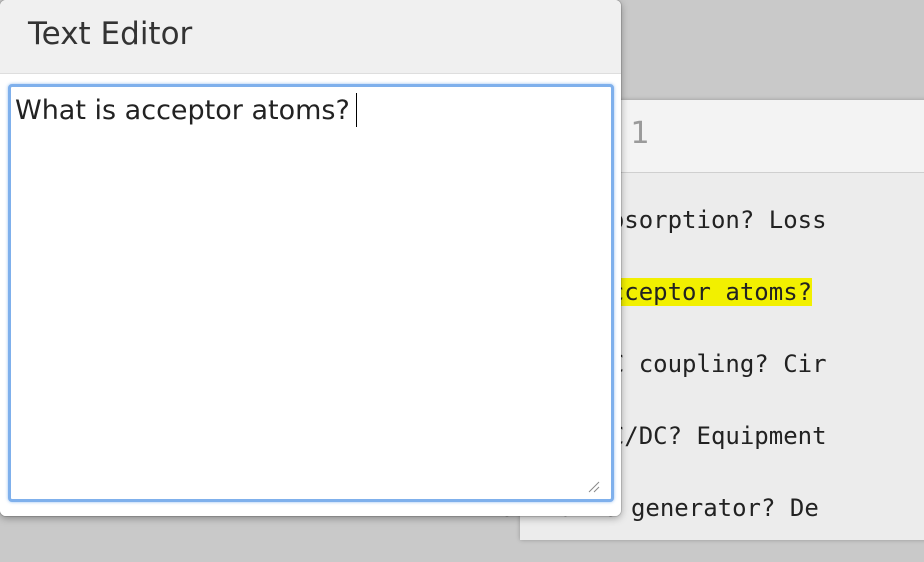 The width and height of the screenshot is (924, 562). I want to click on resize-grip-icon, so click(594, 485).